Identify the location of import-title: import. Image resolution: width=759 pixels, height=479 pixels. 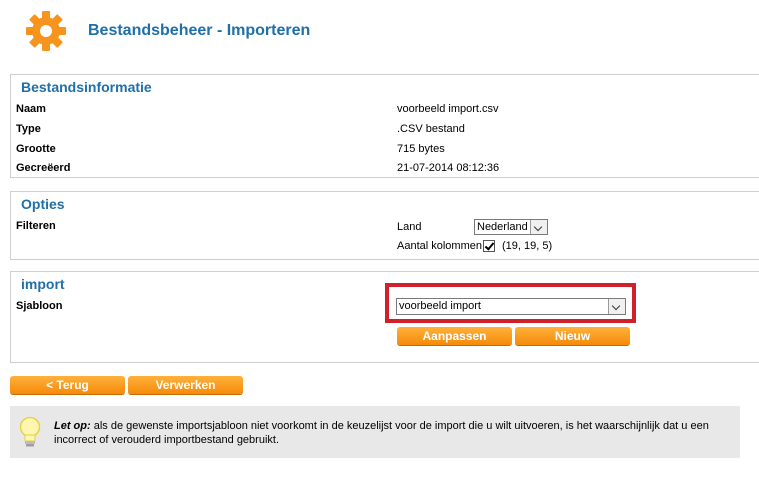
(43, 284).